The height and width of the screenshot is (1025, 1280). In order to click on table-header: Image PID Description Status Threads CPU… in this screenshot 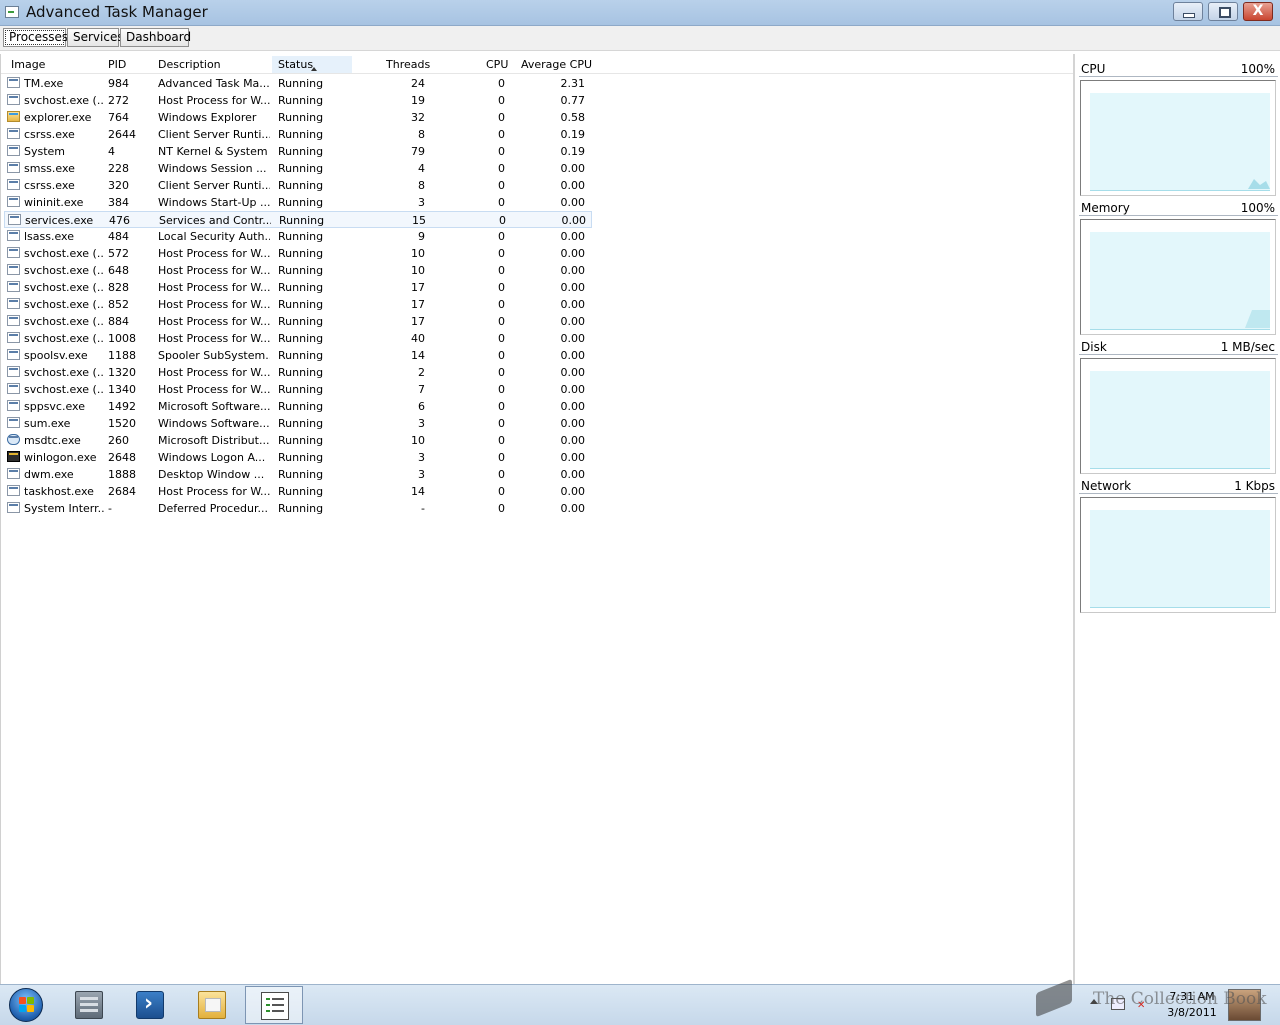, I will do `click(537, 65)`.